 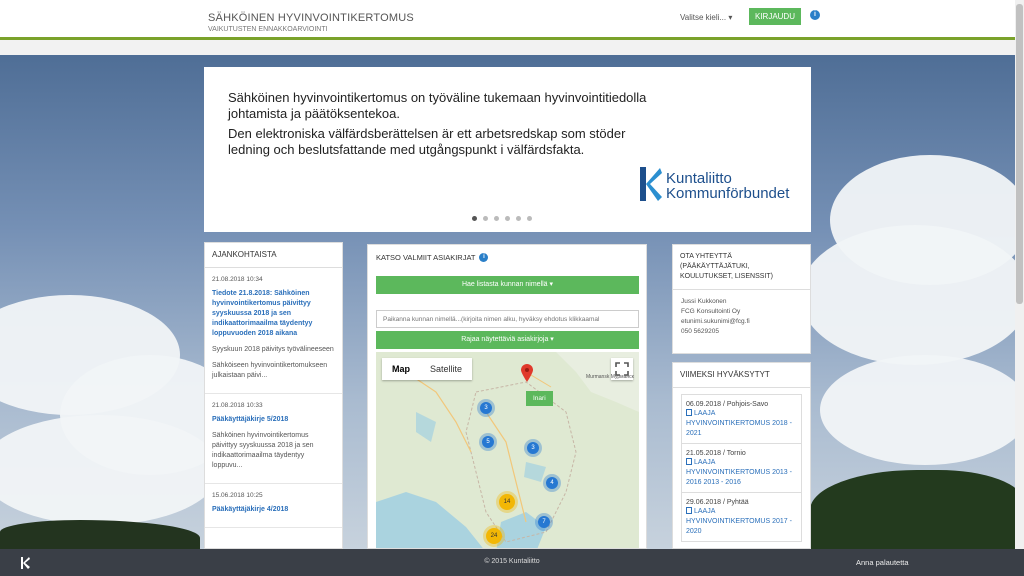 I want to click on map-canvas, so click(x=507, y=450).